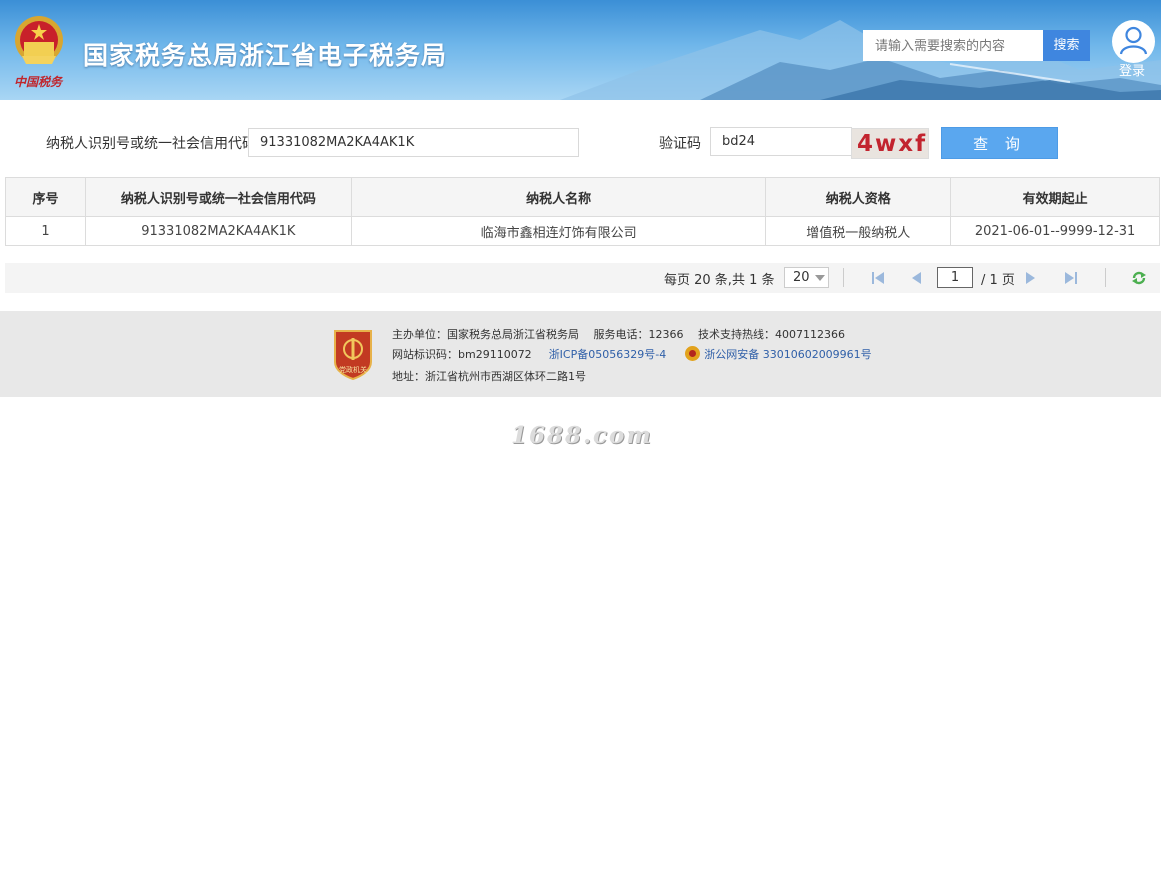 Image resolution: width=1161 pixels, height=871 pixels. What do you see at coordinates (39, 52) in the screenshot?
I see `tax-emblem-logo: 中国税务` at bounding box center [39, 52].